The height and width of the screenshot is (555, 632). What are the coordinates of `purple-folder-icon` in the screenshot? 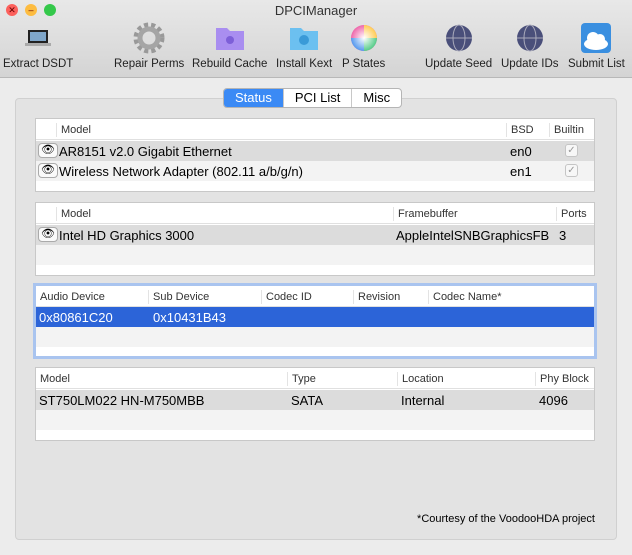 It's located at (230, 38).